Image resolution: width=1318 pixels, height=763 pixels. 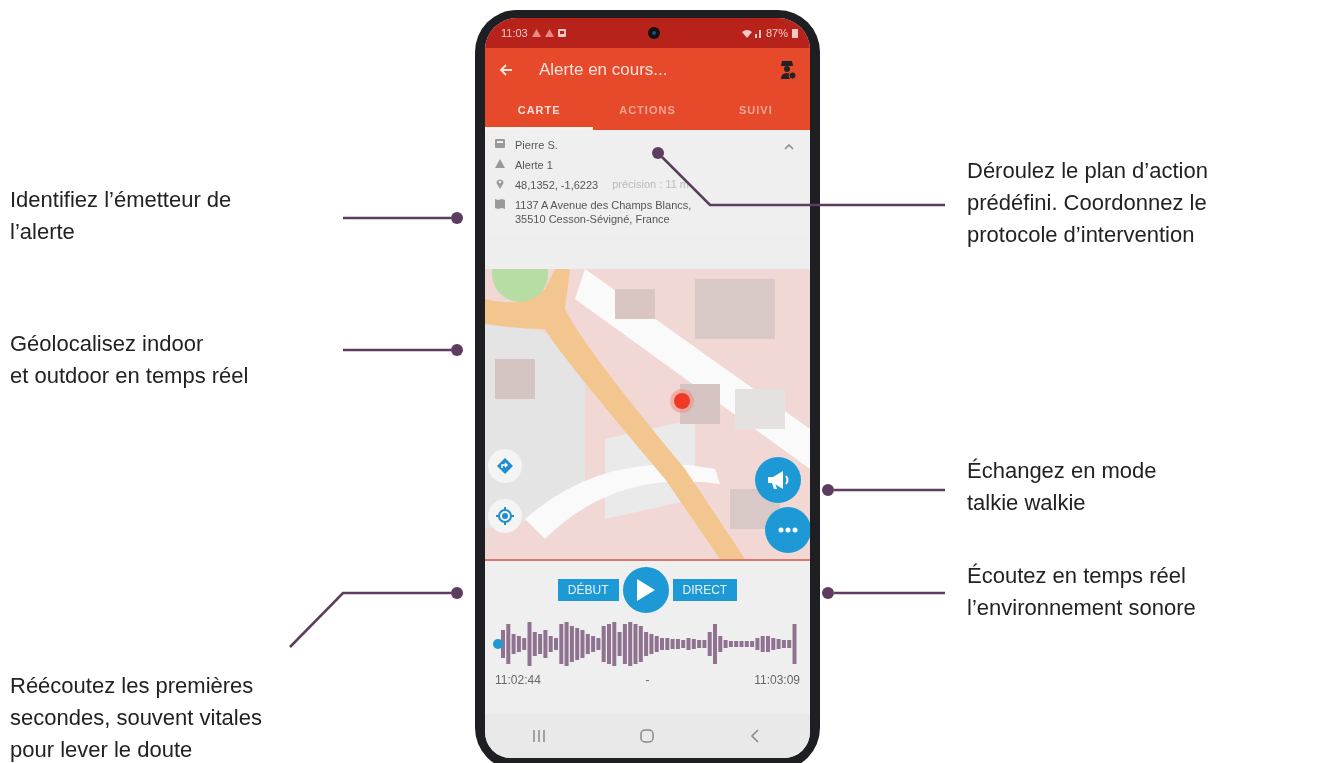 What do you see at coordinates (653, 33) in the screenshot?
I see `camera-hole-icon` at bounding box center [653, 33].